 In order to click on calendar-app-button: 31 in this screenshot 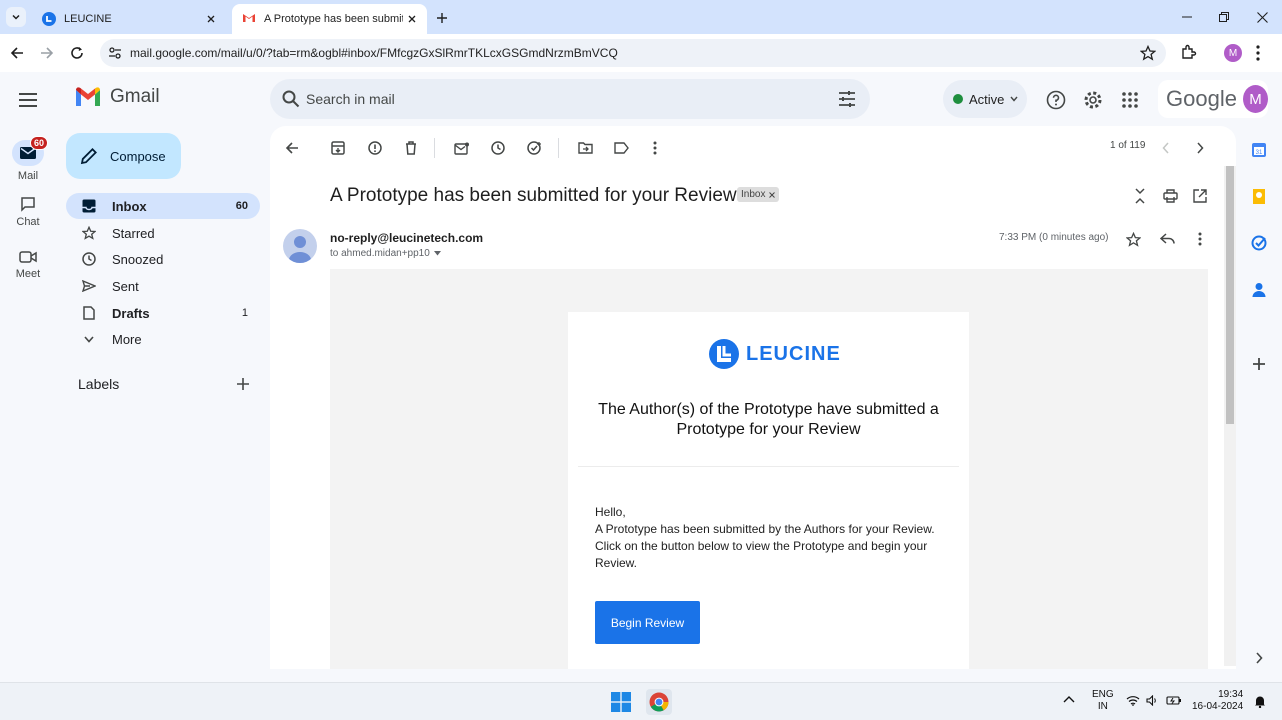, I will do `click(1259, 150)`.